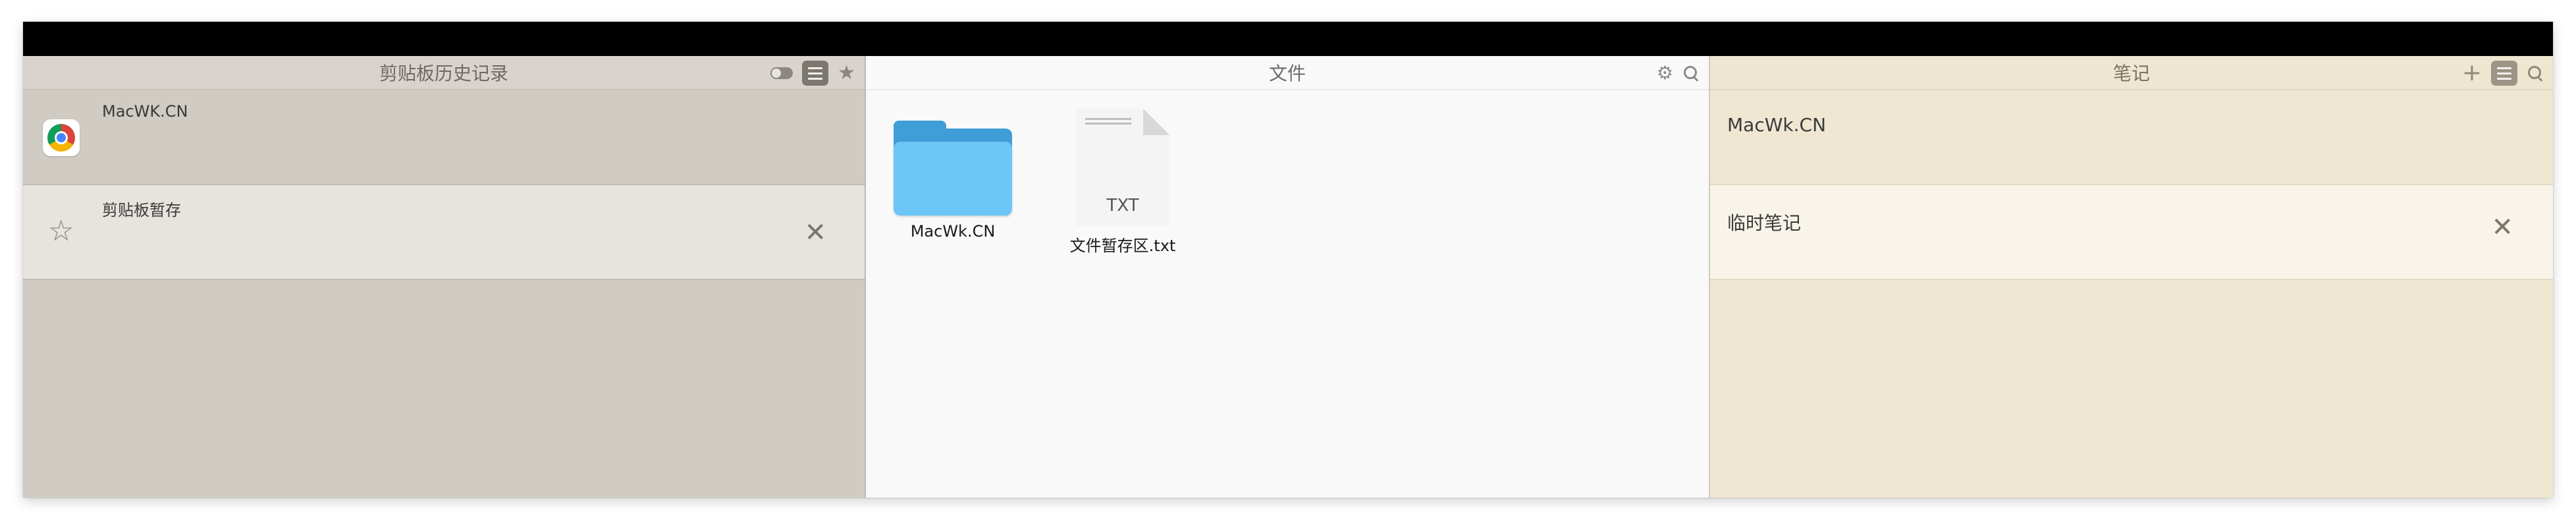  Describe the element at coordinates (141, 210) in the screenshot. I see `clipboard-item-text: 剪贴板暂存` at that location.